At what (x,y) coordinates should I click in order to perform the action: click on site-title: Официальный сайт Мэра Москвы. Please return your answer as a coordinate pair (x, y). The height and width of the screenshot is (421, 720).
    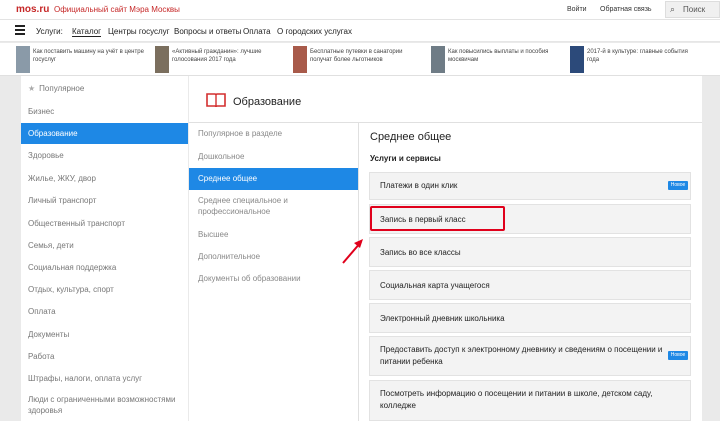
    Looking at the image, I should click on (117, 9).